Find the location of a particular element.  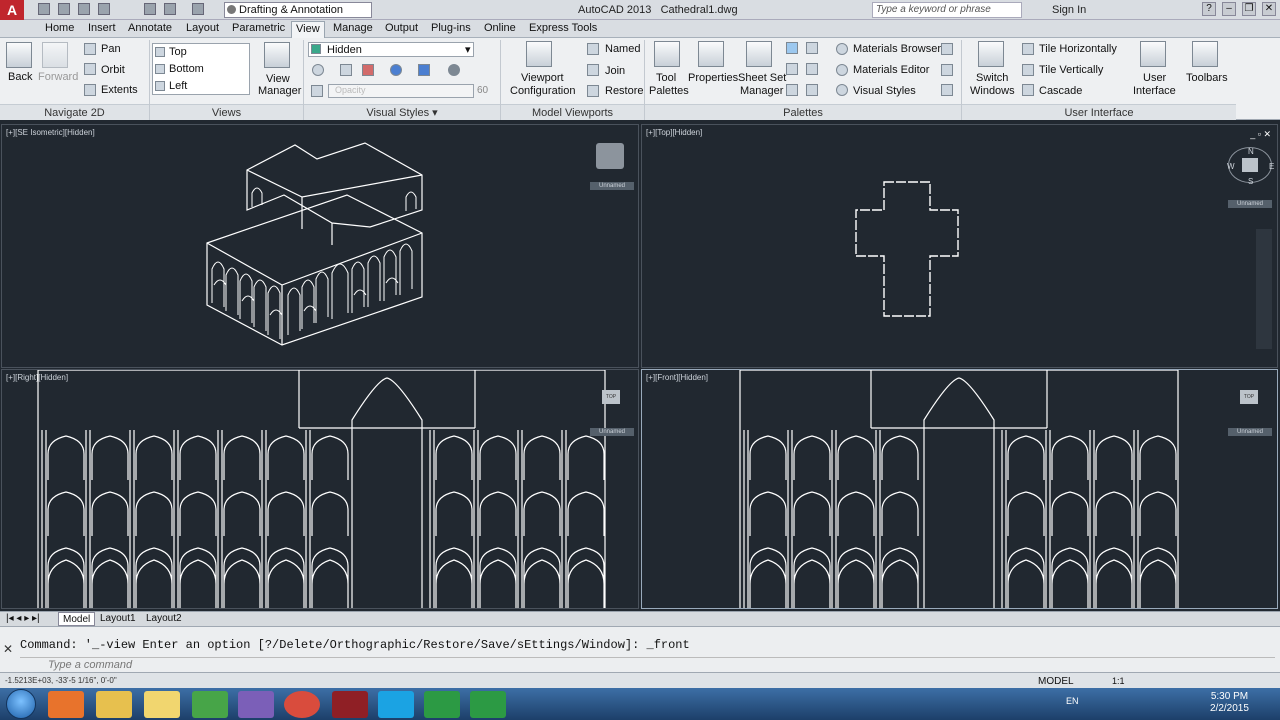

new-icon is located at coordinates (44, 9).